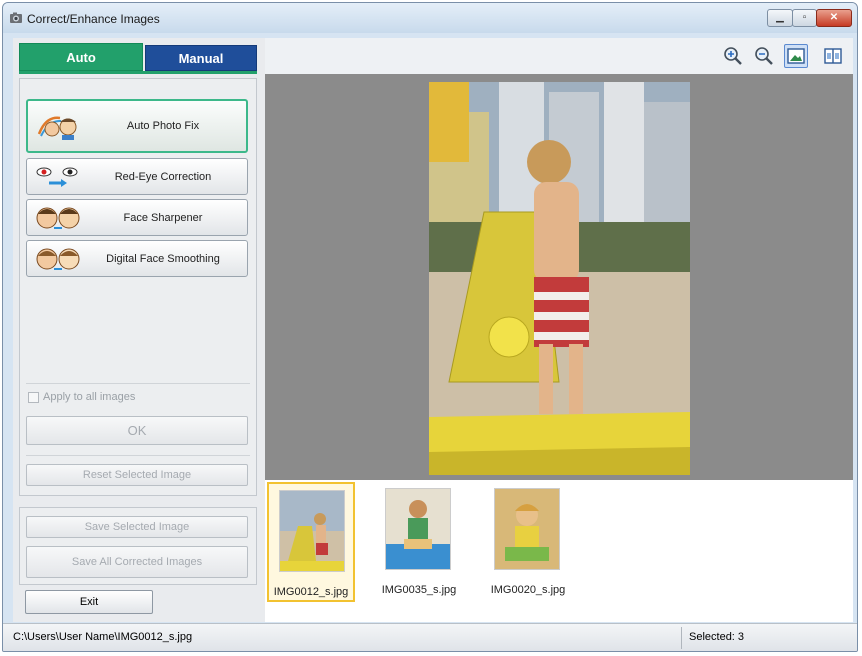  What do you see at coordinates (89, 397) in the screenshot?
I see `apply-to-all-label: Apply to all images` at bounding box center [89, 397].